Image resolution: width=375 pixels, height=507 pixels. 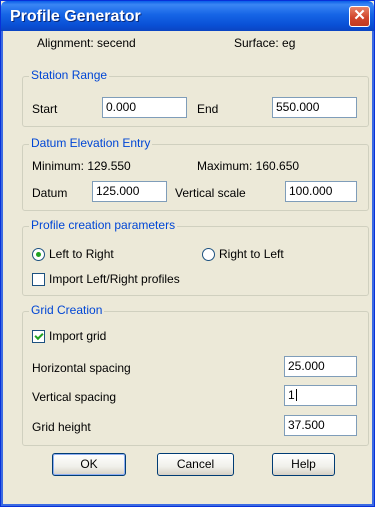 What do you see at coordinates (187, 505) in the screenshot?
I see `window-border-bottom` at bounding box center [187, 505].